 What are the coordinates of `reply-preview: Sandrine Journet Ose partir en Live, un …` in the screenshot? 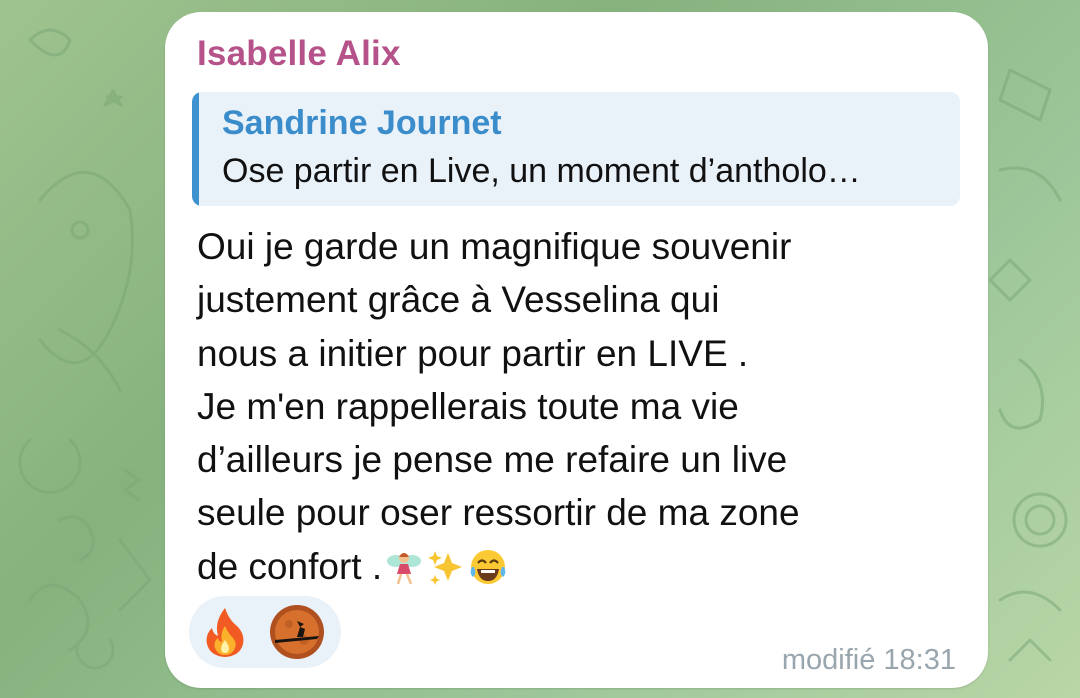 It's located at (576, 149).